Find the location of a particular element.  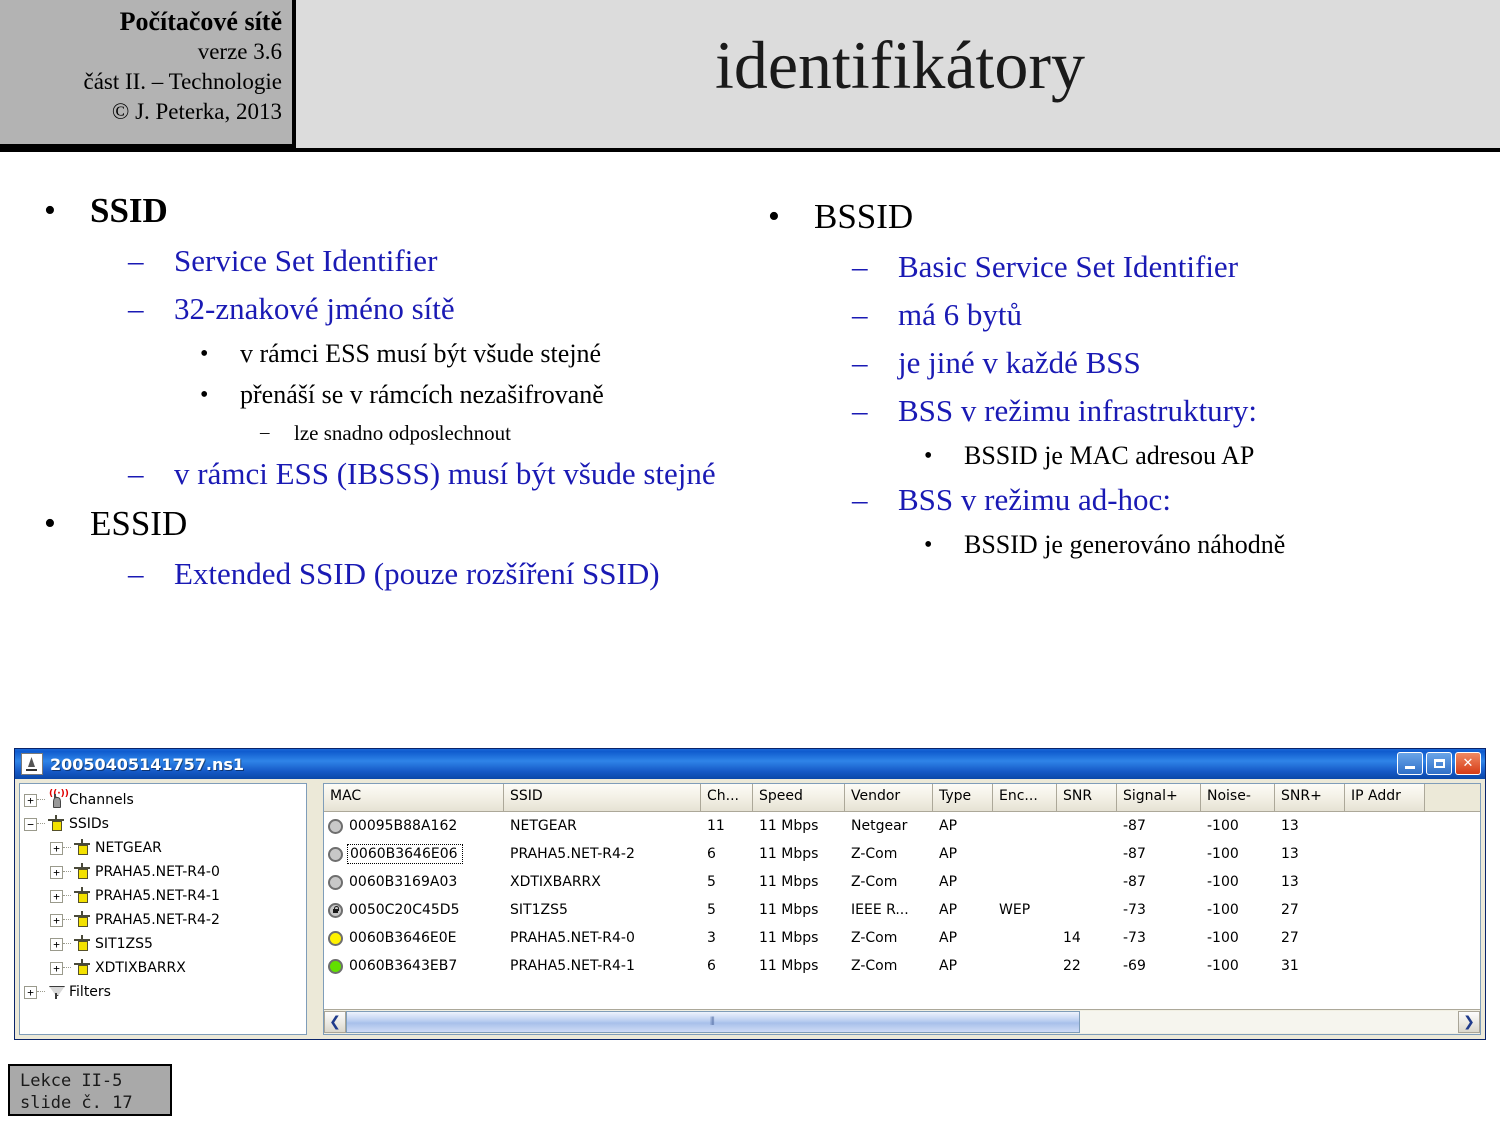

cell-signal: -69 is located at coordinates (1134, 966).